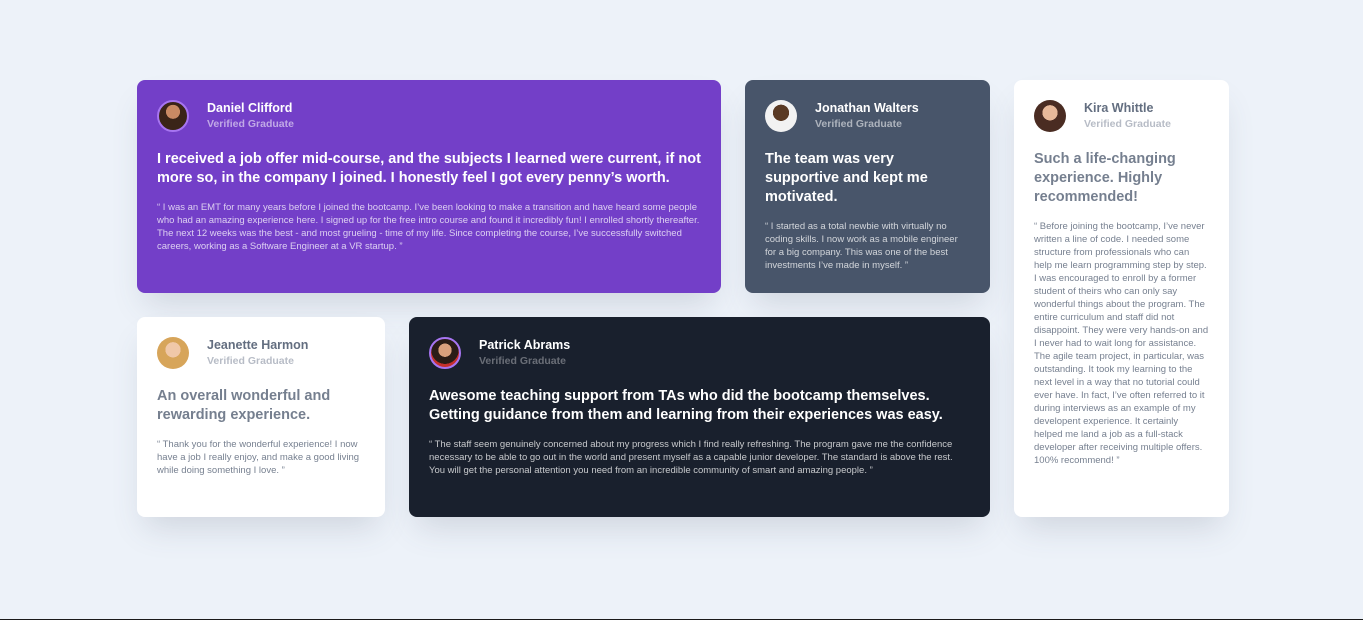 This screenshot has height=620, width=1363. What do you see at coordinates (429, 116) in the screenshot?
I see `testimonial-header: Daniel Clifford Verified Graduate` at bounding box center [429, 116].